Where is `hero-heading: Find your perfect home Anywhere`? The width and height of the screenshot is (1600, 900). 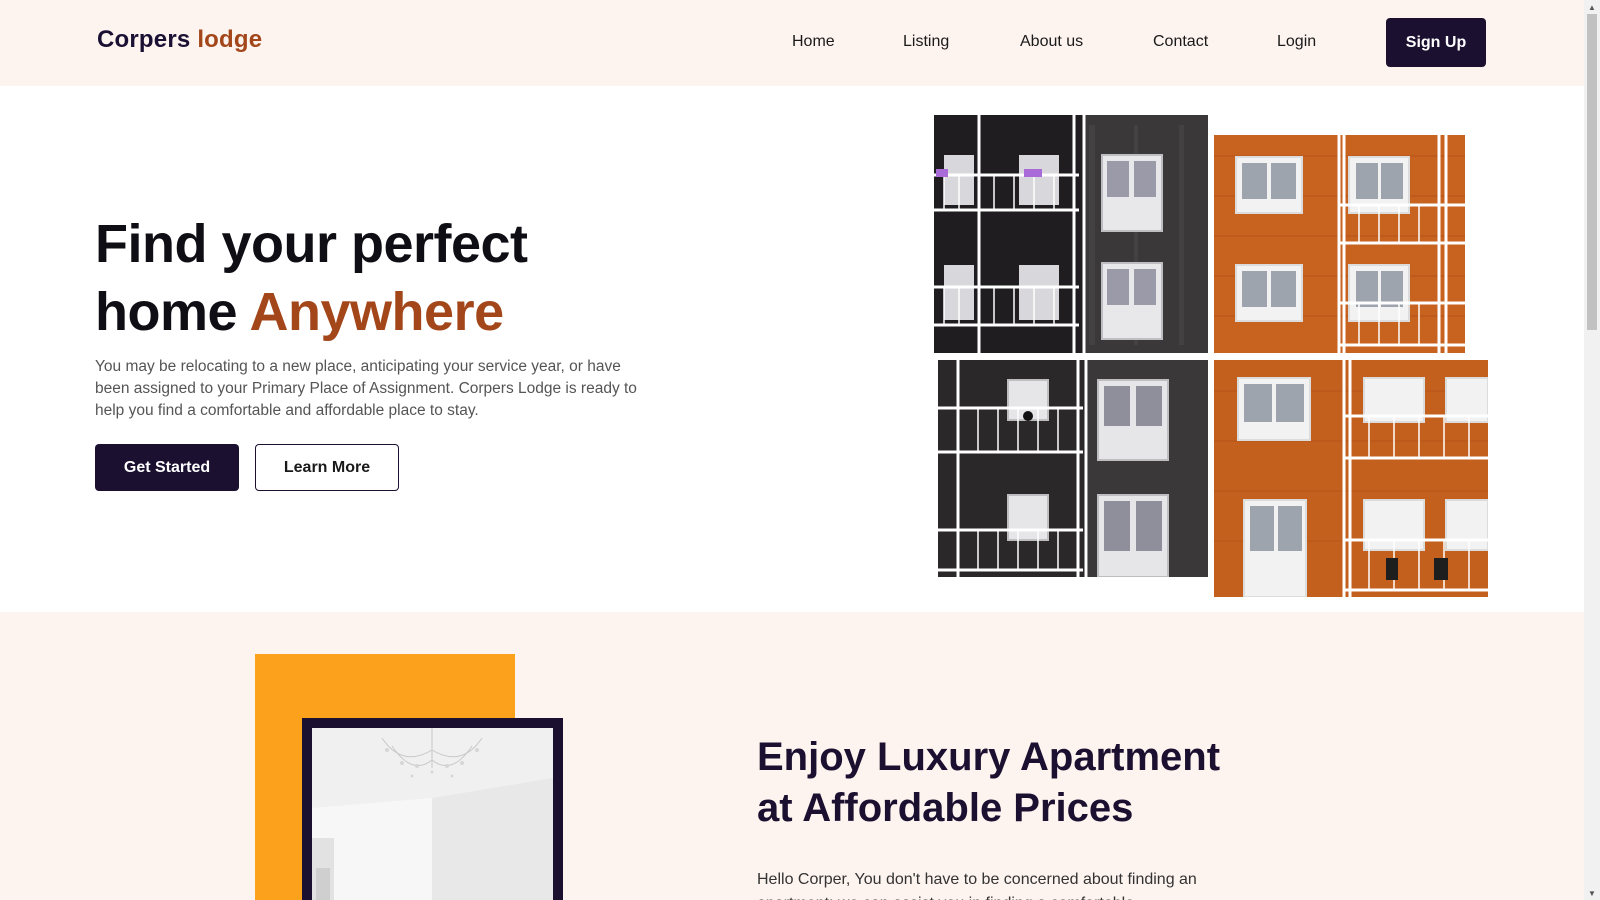 hero-heading: Find your perfect home Anywhere is located at coordinates (311, 278).